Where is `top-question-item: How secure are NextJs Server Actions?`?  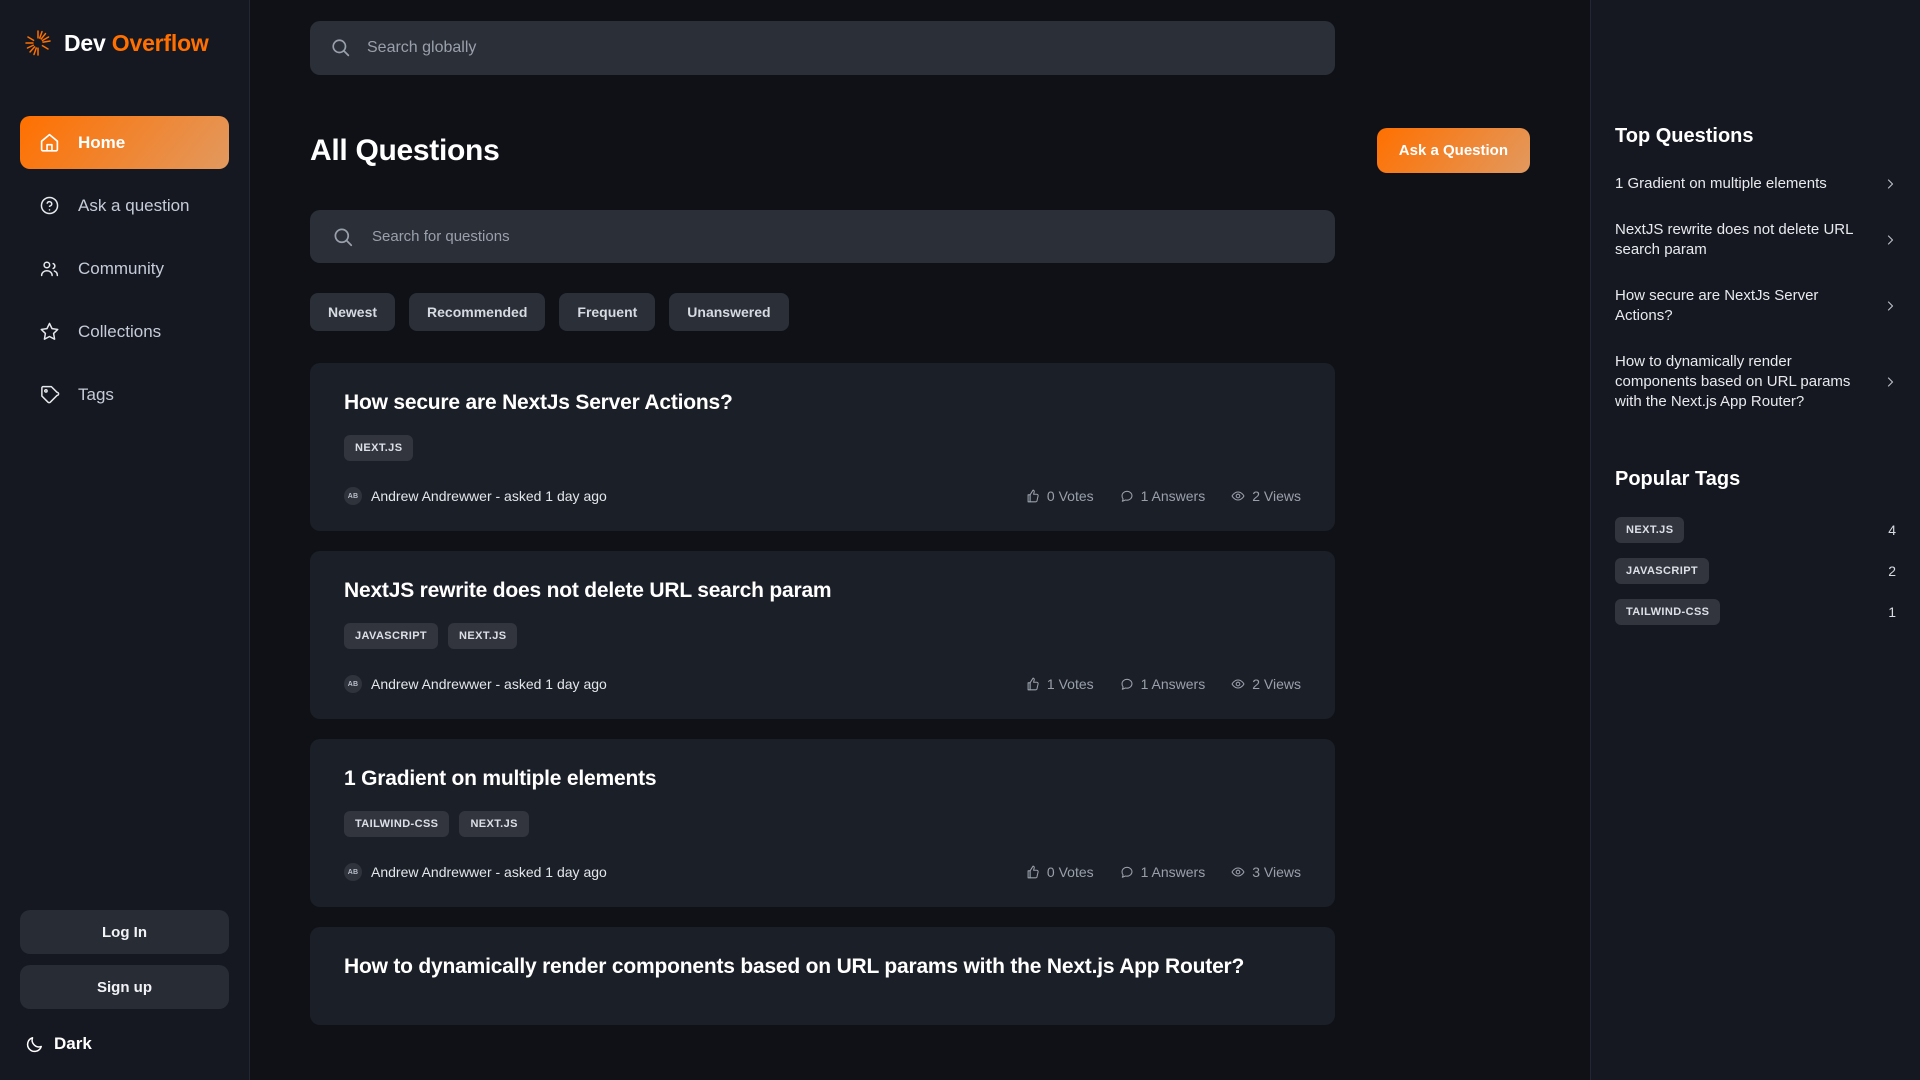 top-question-item: How secure are NextJs Server Actions? is located at coordinates (1755, 306).